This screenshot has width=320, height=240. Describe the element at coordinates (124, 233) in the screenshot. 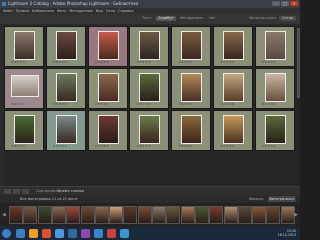

I see `lightroom-taskbar-icon` at that location.